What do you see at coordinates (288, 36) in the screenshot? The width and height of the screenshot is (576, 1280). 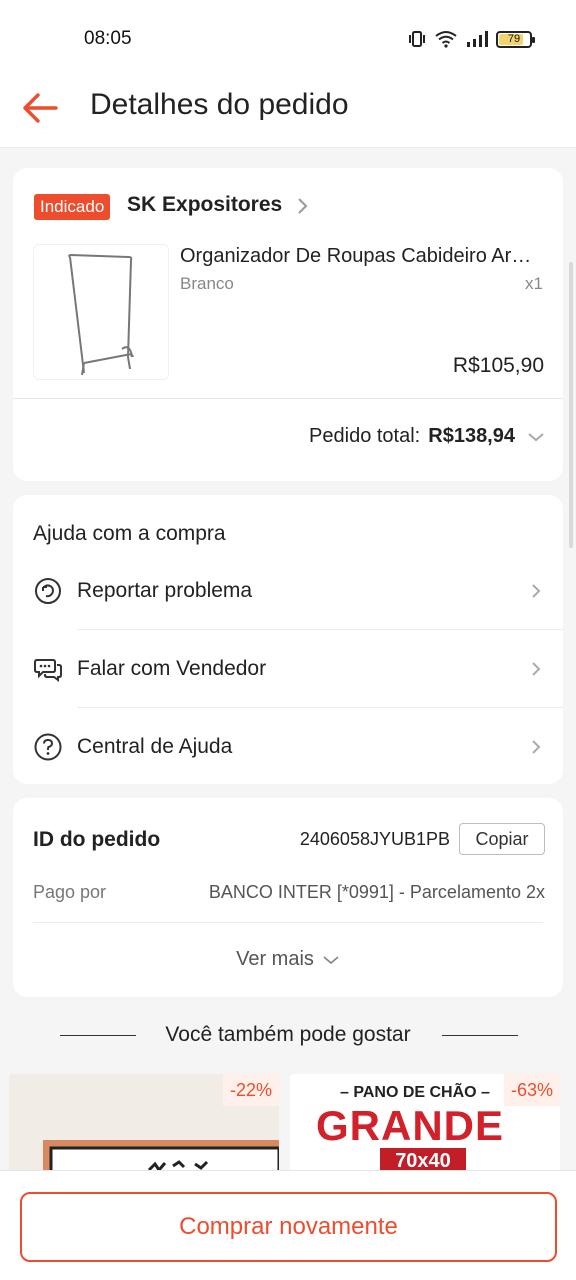 I see `status-bar: 08:05 79` at bounding box center [288, 36].